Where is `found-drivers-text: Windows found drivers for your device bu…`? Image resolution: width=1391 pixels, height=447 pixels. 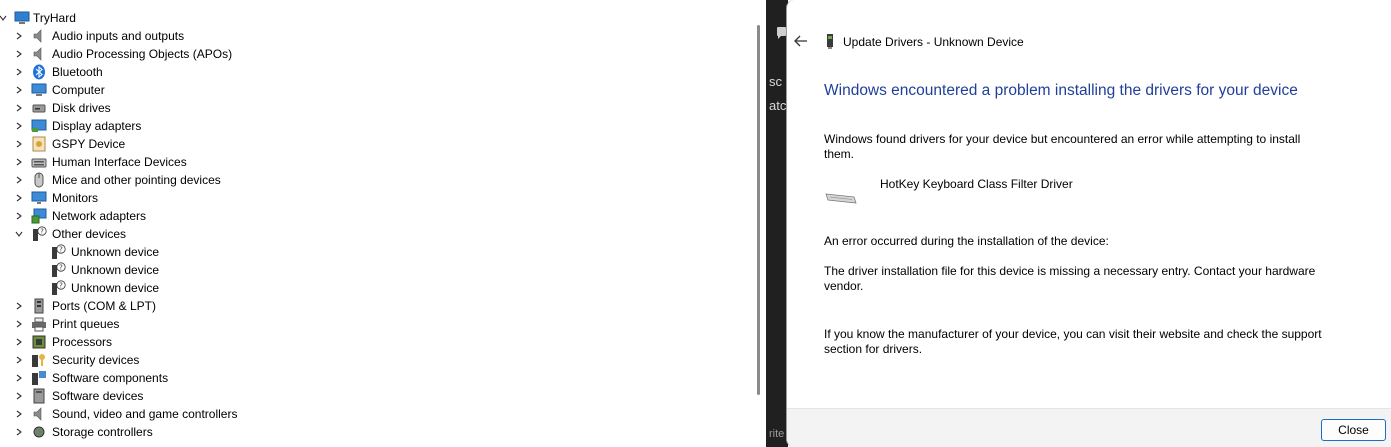
found-drivers-text: Windows found drivers for your device bu… is located at coordinates (1062, 146).